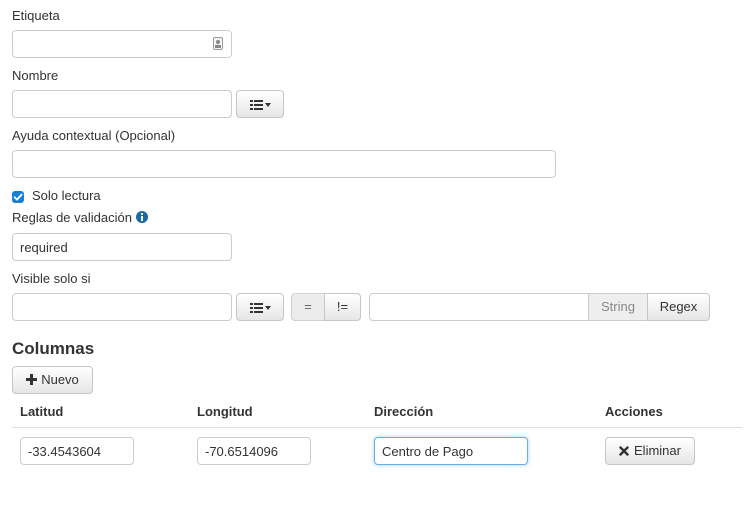  What do you see at coordinates (35, 75) in the screenshot?
I see `nombre-label: Nombre` at bounding box center [35, 75].